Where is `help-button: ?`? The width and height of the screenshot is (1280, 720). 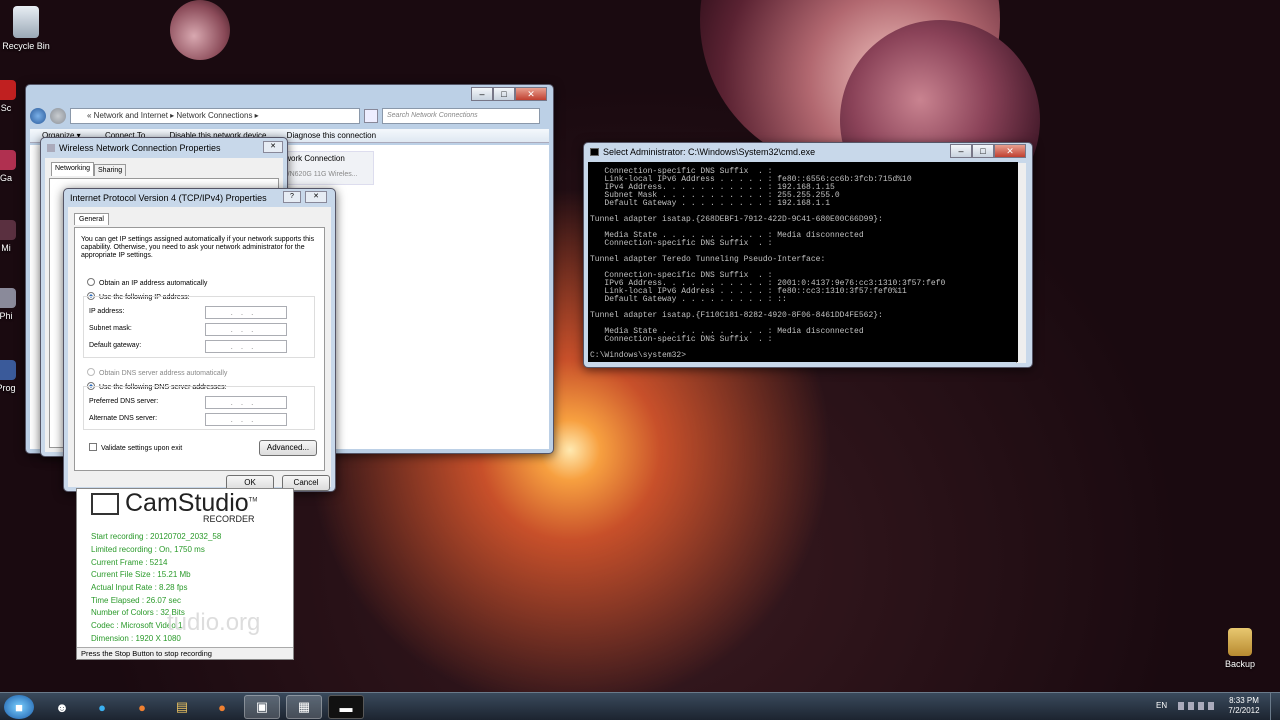 help-button: ? is located at coordinates (292, 197).